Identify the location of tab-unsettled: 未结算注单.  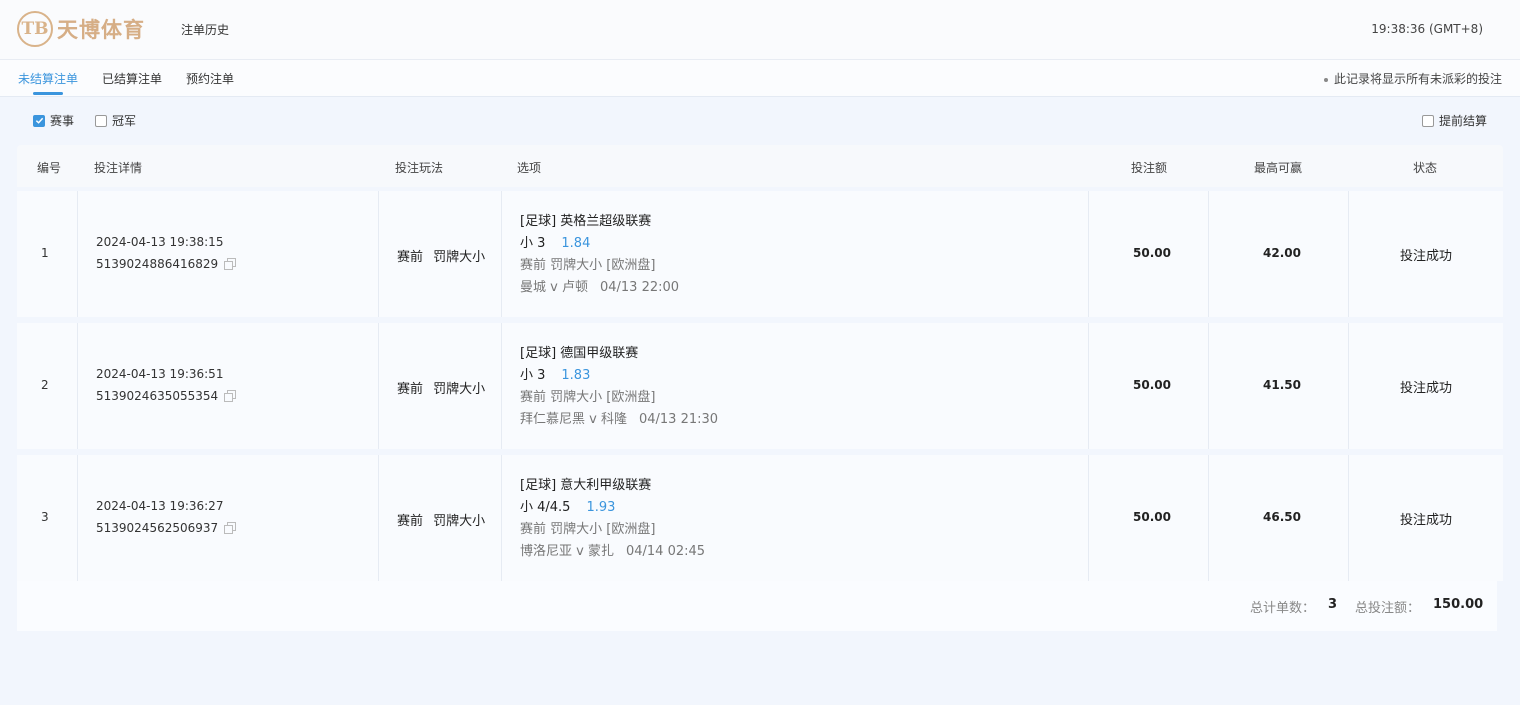
(48, 78).